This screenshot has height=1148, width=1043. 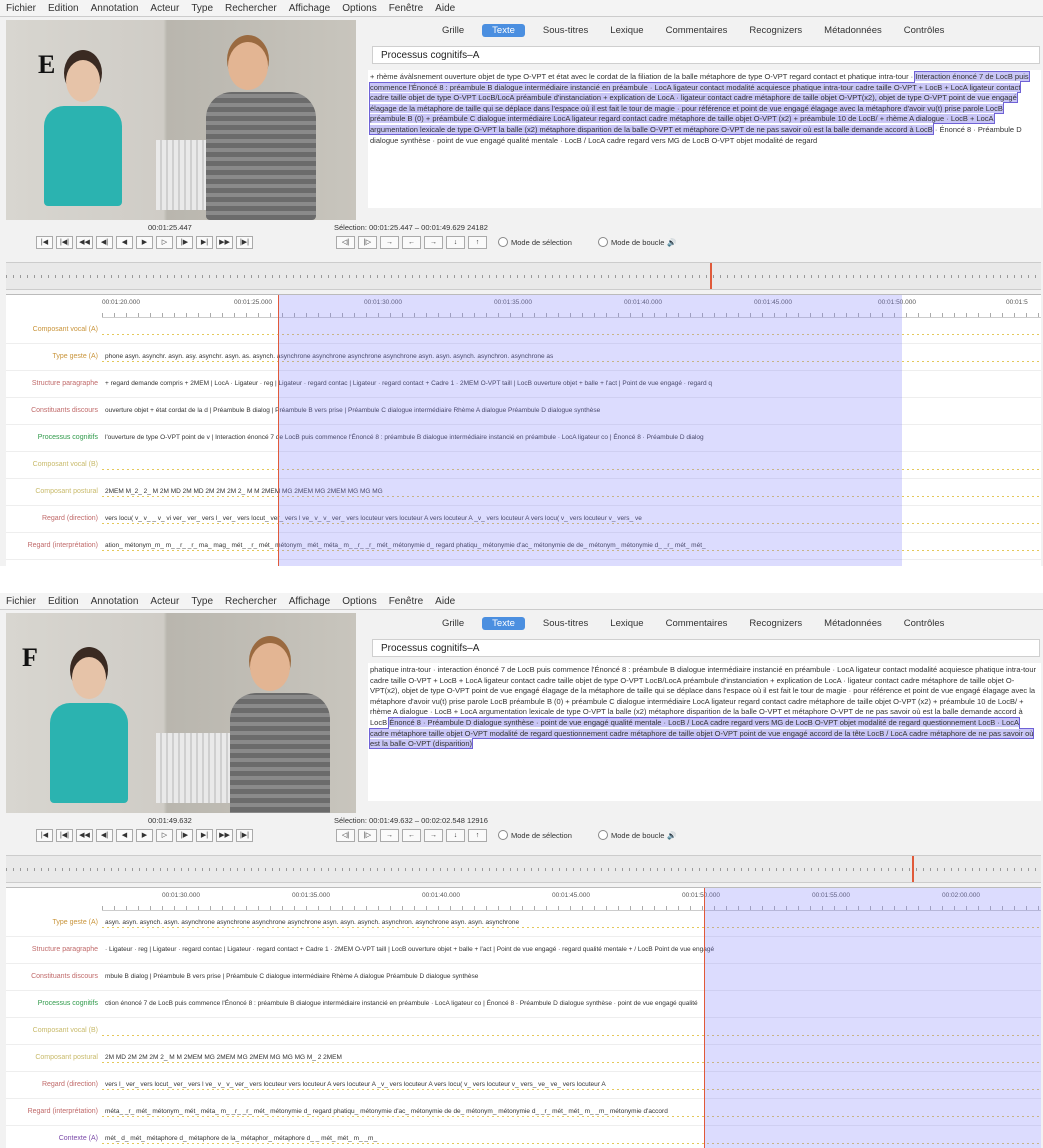 I want to click on tier-down-button: ↓, so click(x=455, y=242).